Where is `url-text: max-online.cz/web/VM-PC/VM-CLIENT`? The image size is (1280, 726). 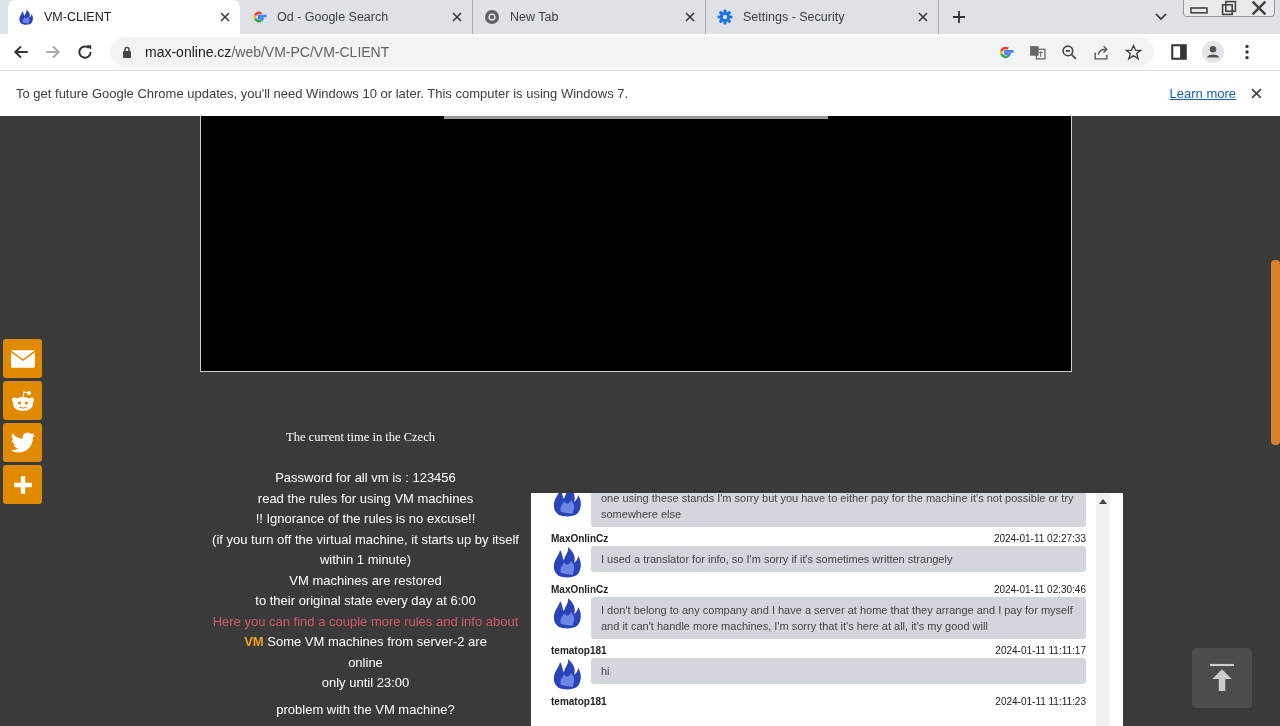
url-text: max-online.cz/web/VM-PC/VM-CLIENT is located at coordinates (268, 52).